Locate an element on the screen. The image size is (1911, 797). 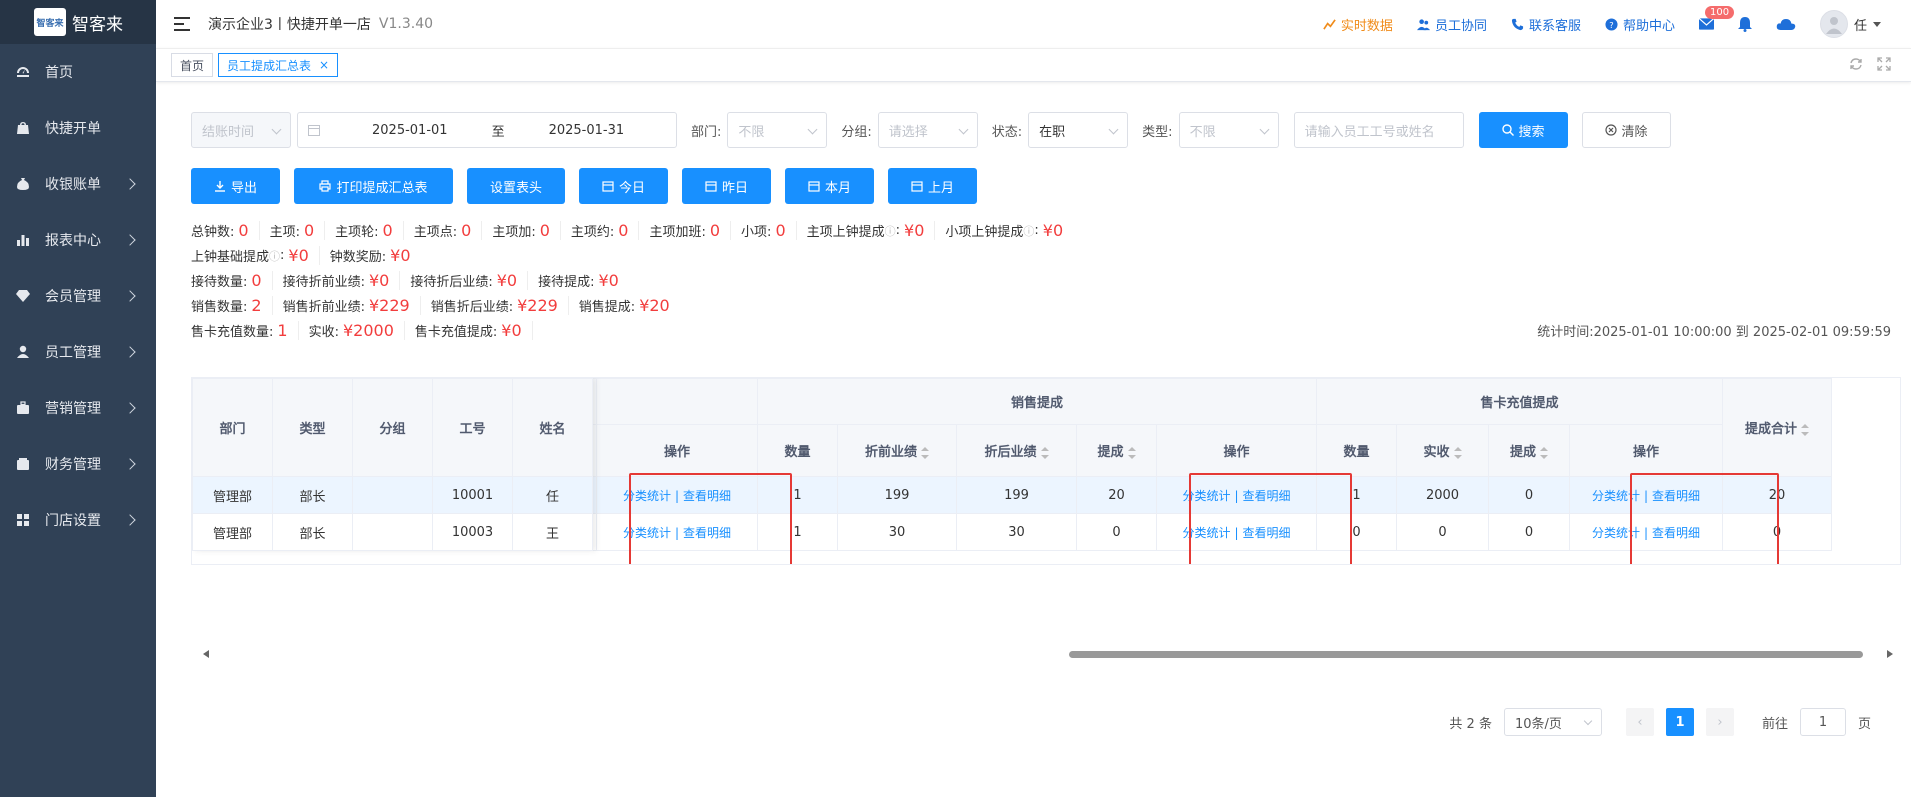
sidebar-item-4: 会员管理 is located at coordinates (78, 296).